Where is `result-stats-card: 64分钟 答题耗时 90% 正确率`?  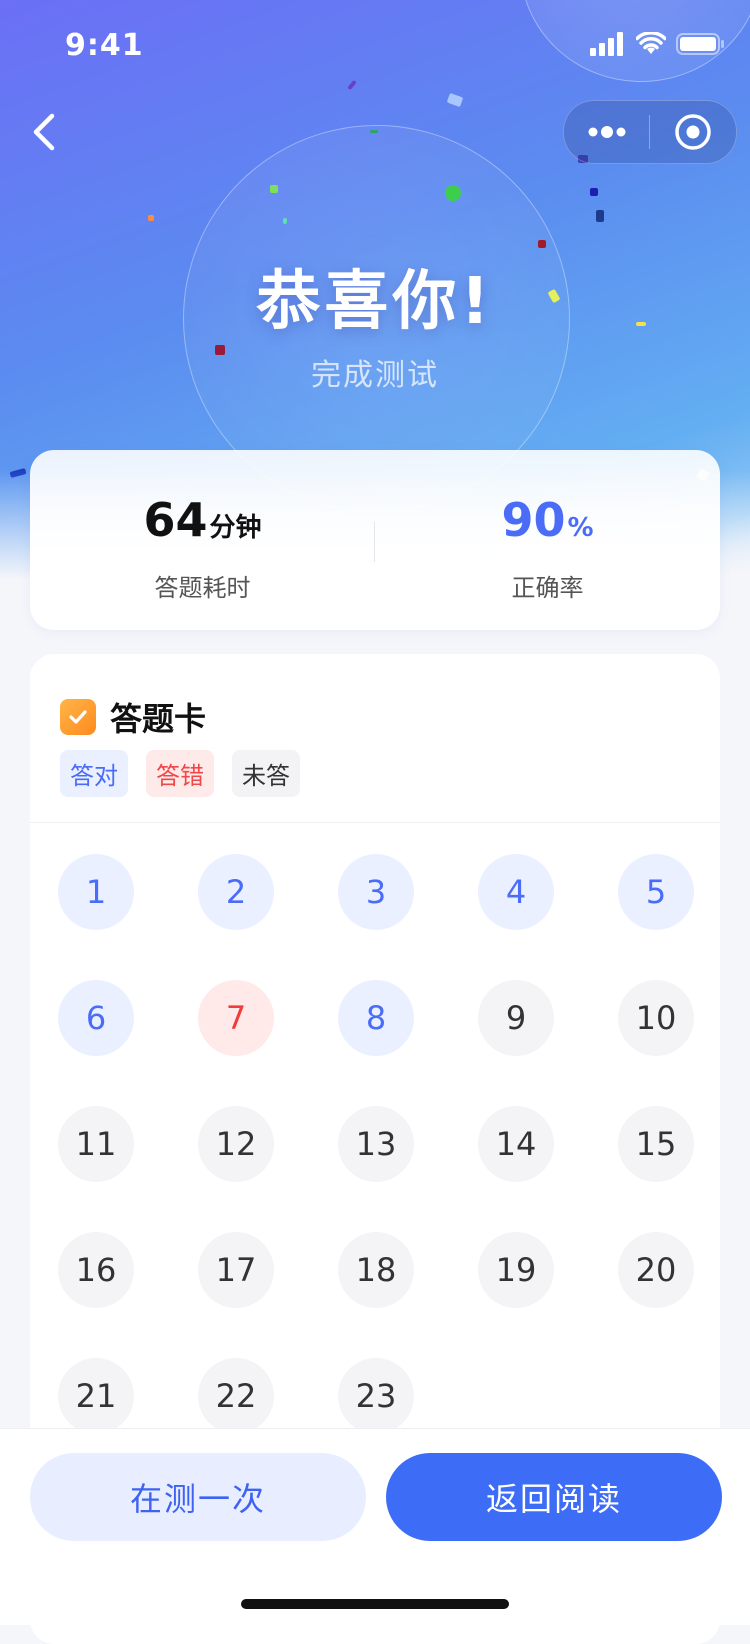
result-stats-card: 64分钟 答题耗时 90% 正确率 is located at coordinates (375, 540).